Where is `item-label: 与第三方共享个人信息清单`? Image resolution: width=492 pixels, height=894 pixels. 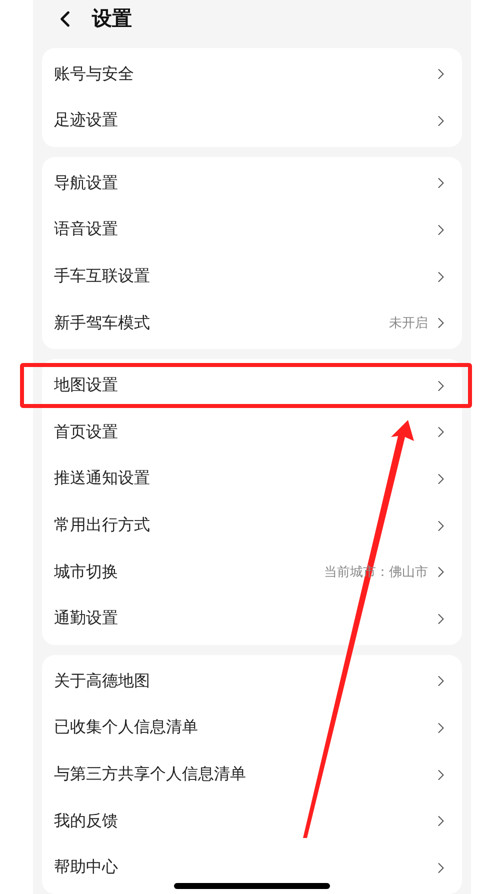
item-label: 与第三方共享个人信息清单 is located at coordinates (150, 775).